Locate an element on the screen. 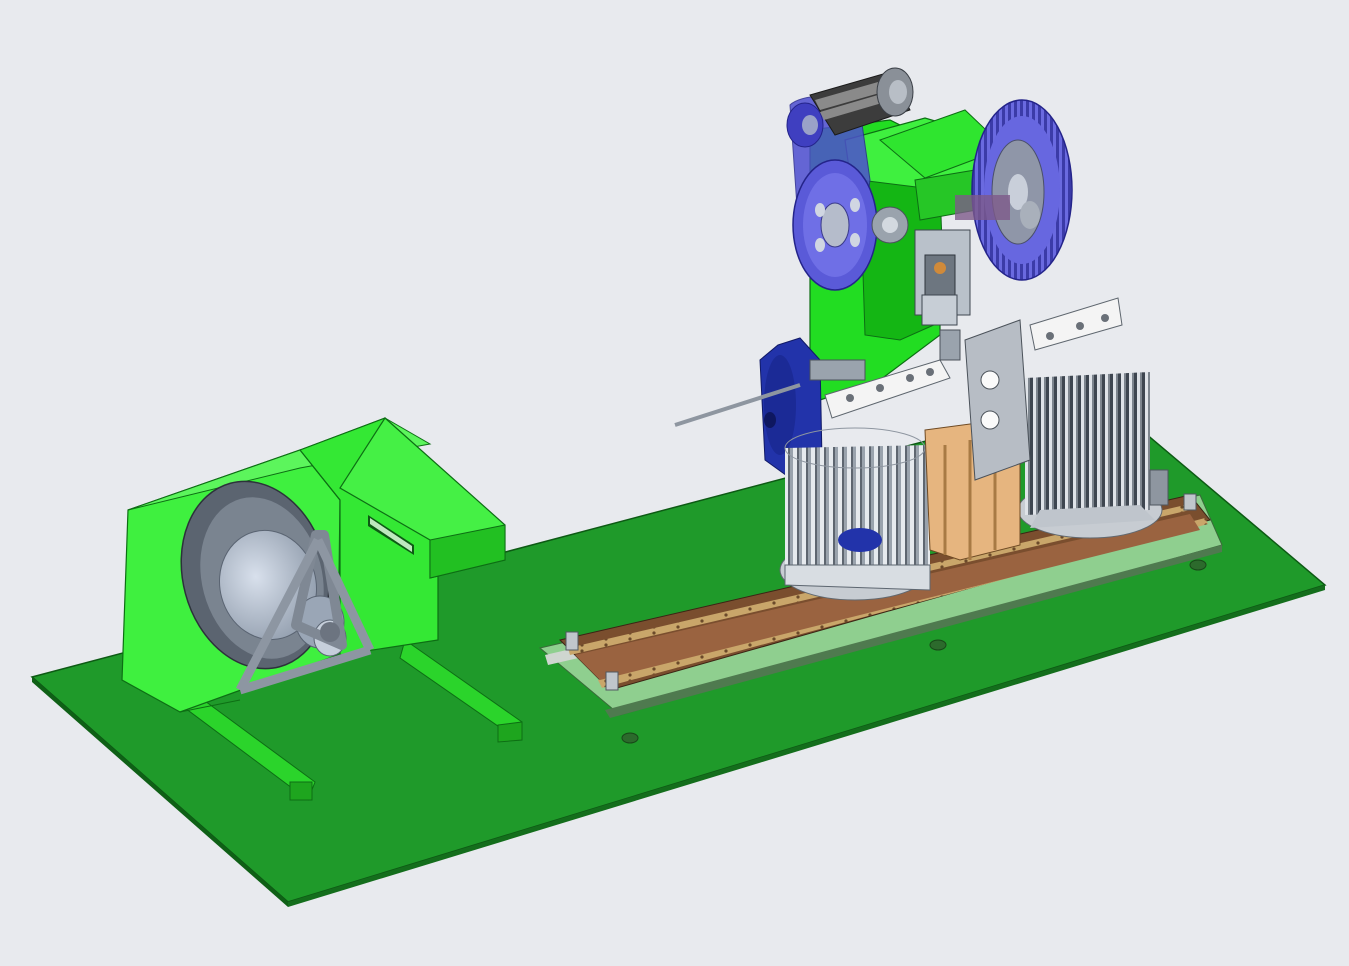  rod-magazine-right is located at coordinates (1093, 455).